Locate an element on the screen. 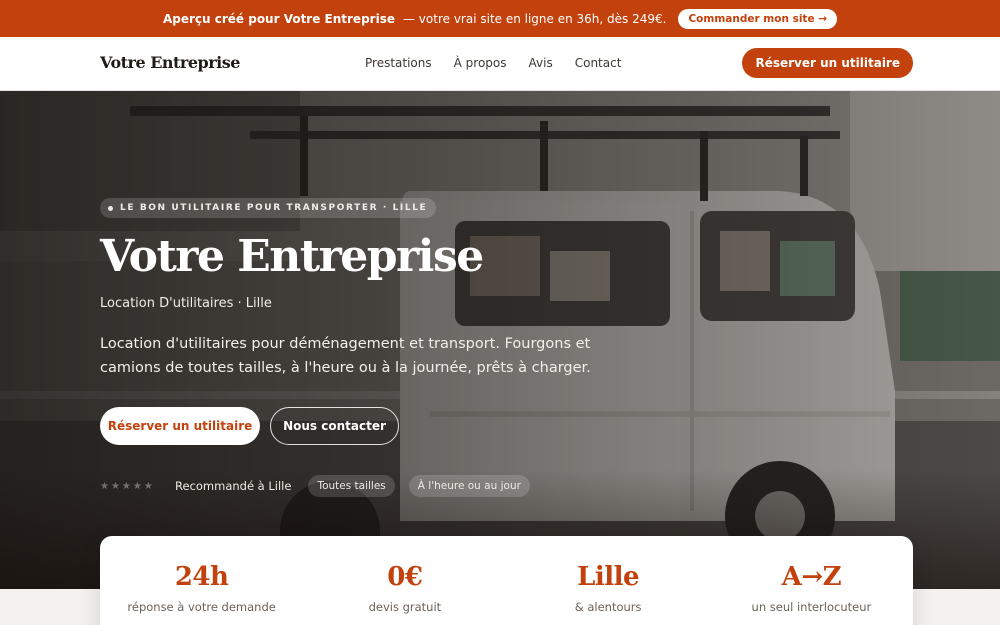 The width and height of the screenshot is (1000, 625). stat-item: 0€ devis gratuit is located at coordinates (404, 580).